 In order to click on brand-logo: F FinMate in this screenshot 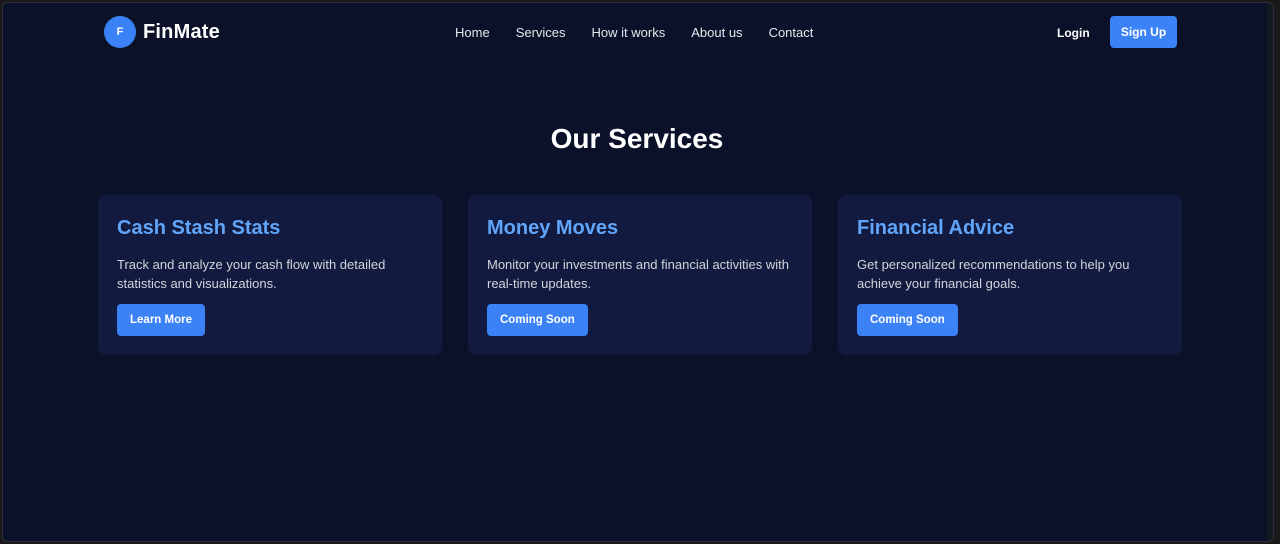, I will do `click(162, 32)`.